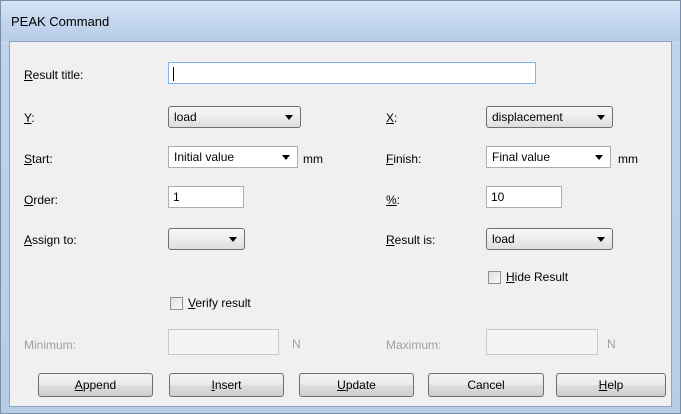 This screenshot has height=414, width=681. What do you see at coordinates (611, 344) in the screenshot?
I see `maximum-unit: N` at bounding box center [611, 344].